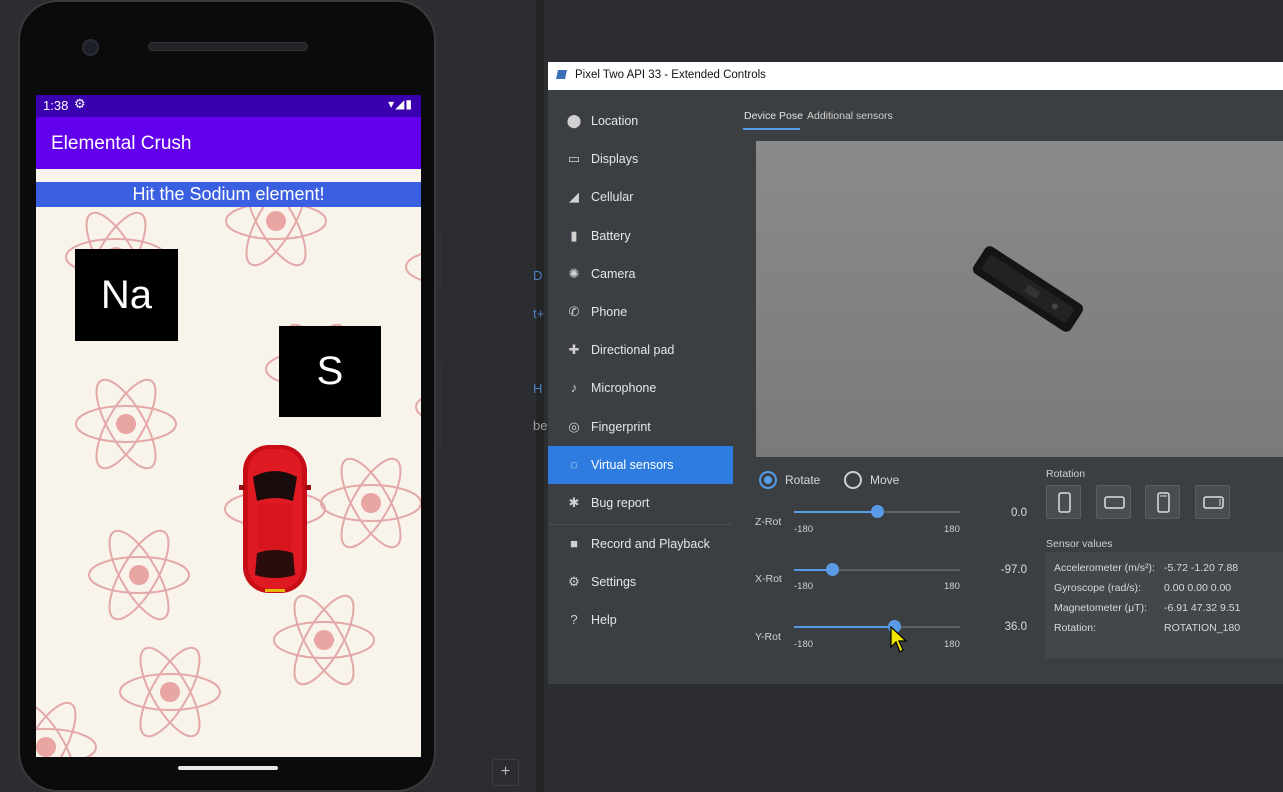  What do you see at coordinates (768, 480) in the screenshot?
I see `rotate-radio` at bounding box center [768, 480].